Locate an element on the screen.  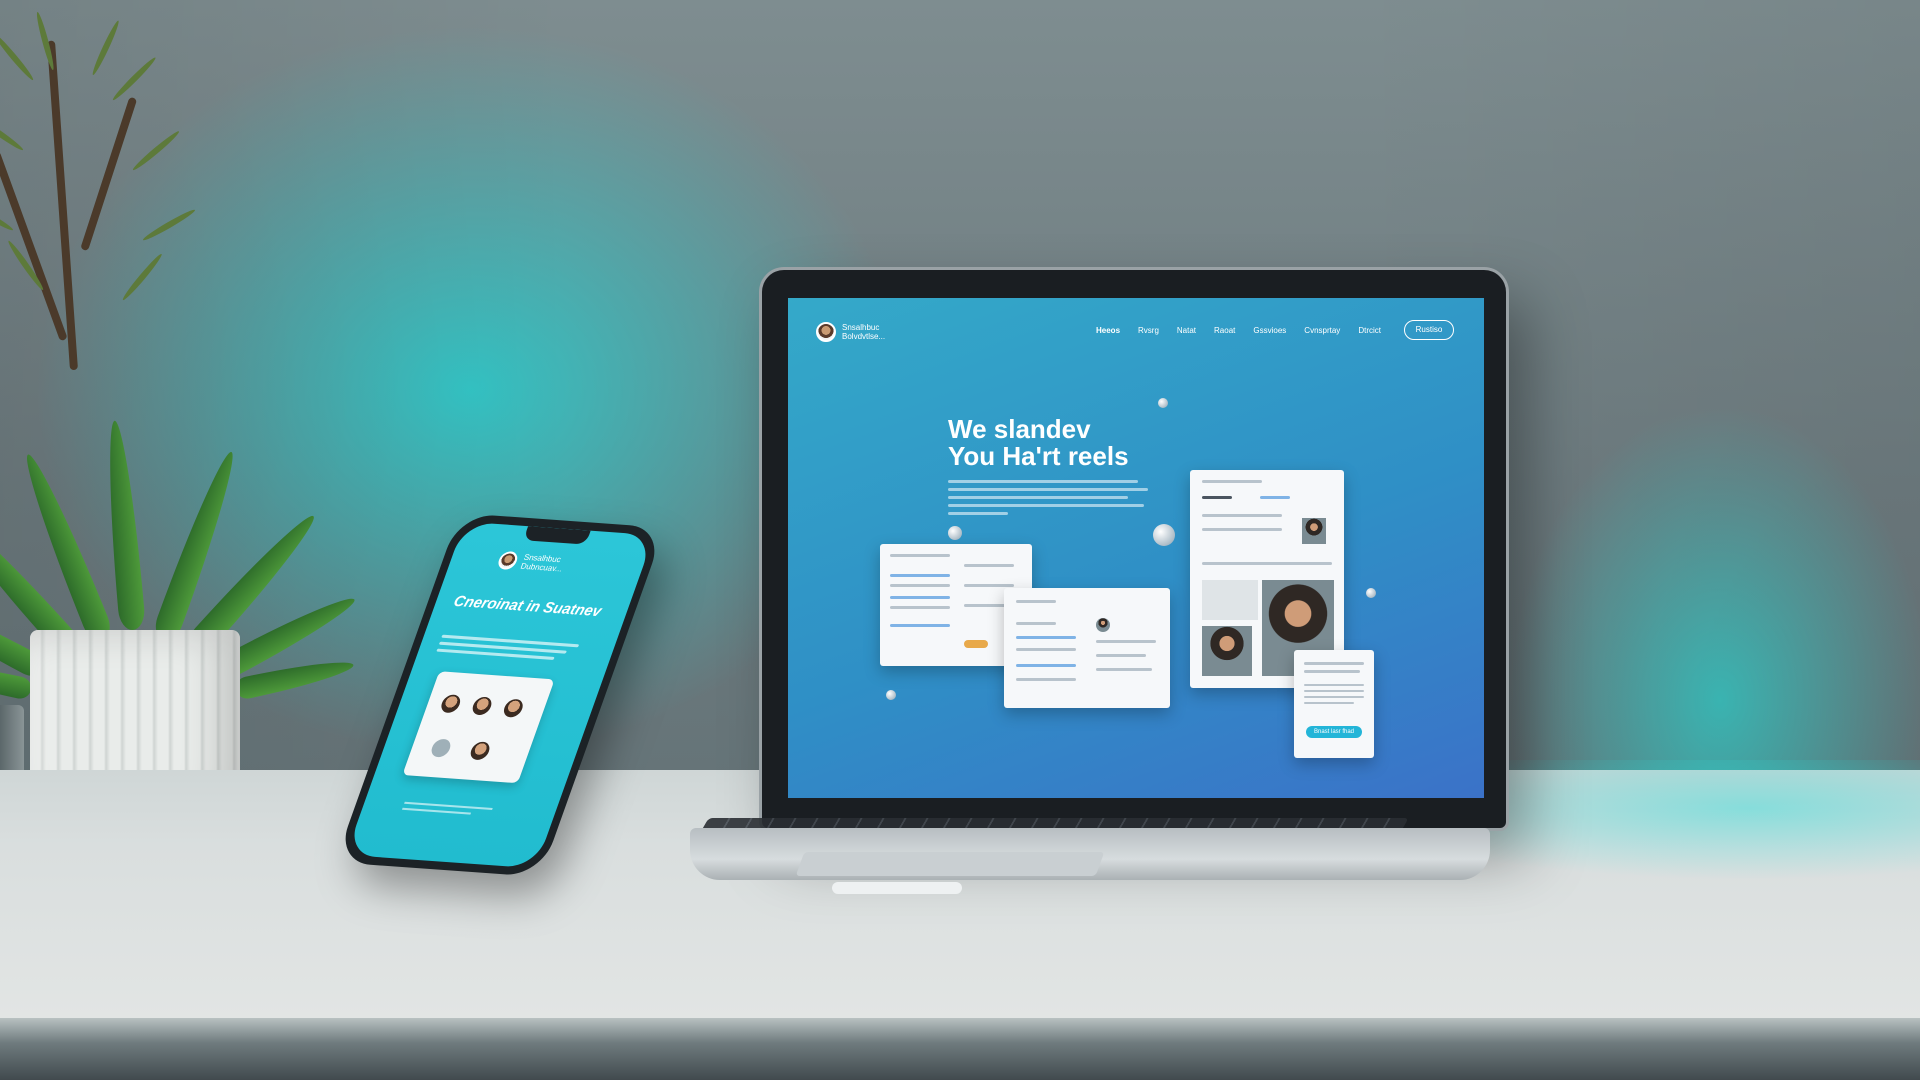
nav-cta-button: Rustiso is located at coordinates (1429, 330).